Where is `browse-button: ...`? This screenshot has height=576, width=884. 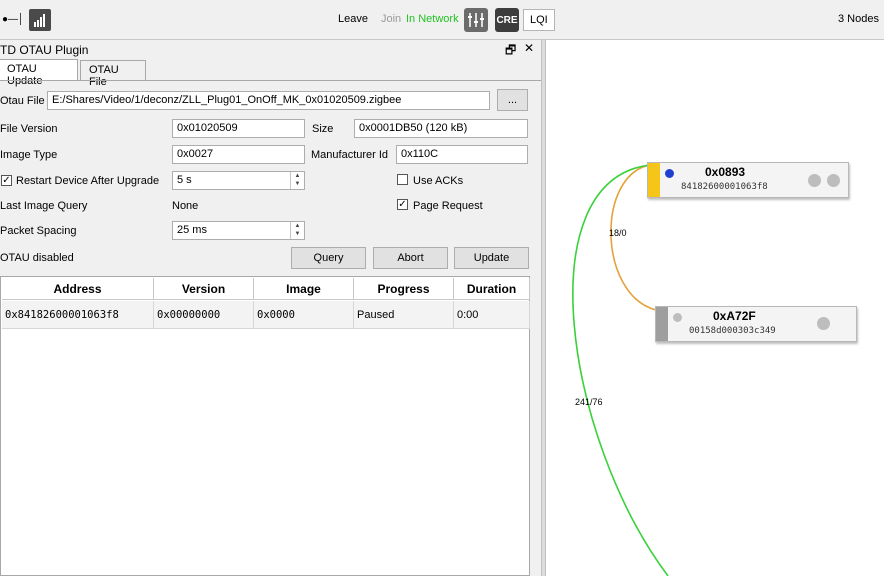
browse-button: ... is located at coordinates (512, 100).